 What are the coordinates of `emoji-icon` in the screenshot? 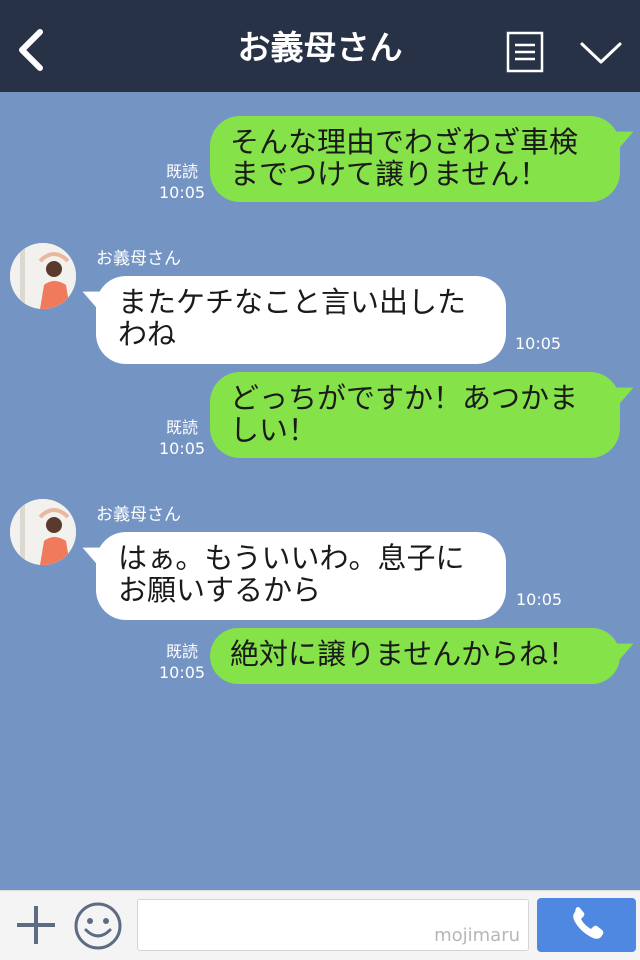 It's located at (98, 926).